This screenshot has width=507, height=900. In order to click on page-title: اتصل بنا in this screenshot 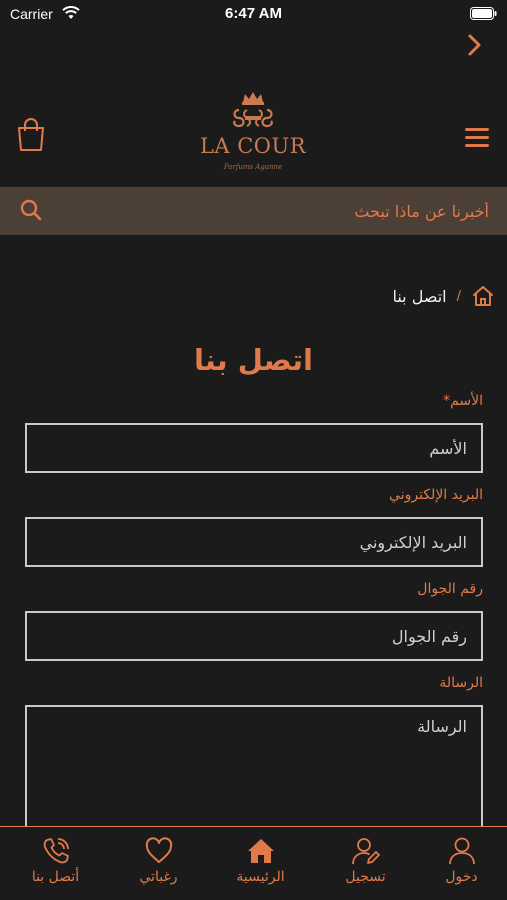, I will do `click(253, 360)`.